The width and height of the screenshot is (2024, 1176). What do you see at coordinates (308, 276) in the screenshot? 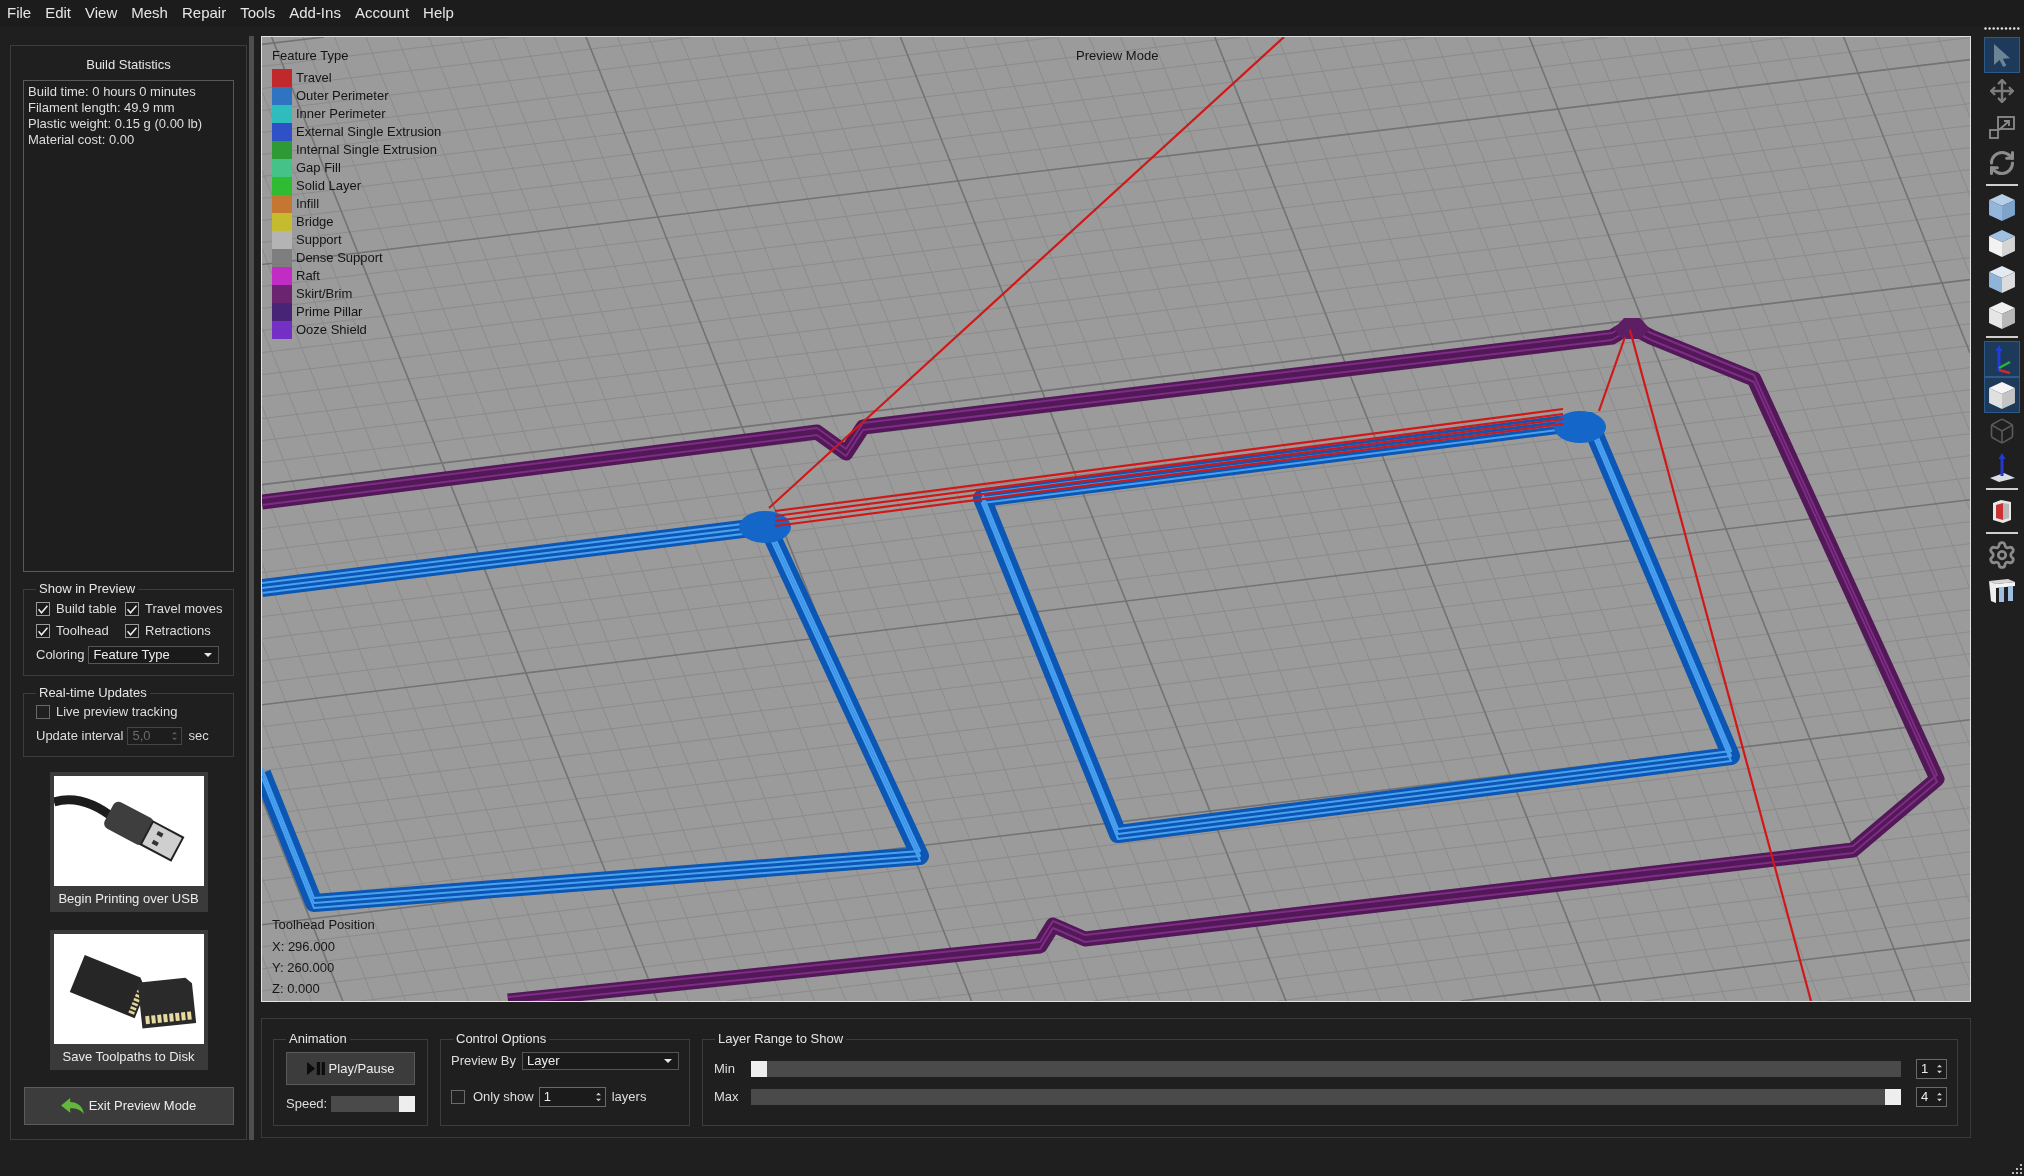
I see `legend-label: Raft` at bounding box center [308, 276].